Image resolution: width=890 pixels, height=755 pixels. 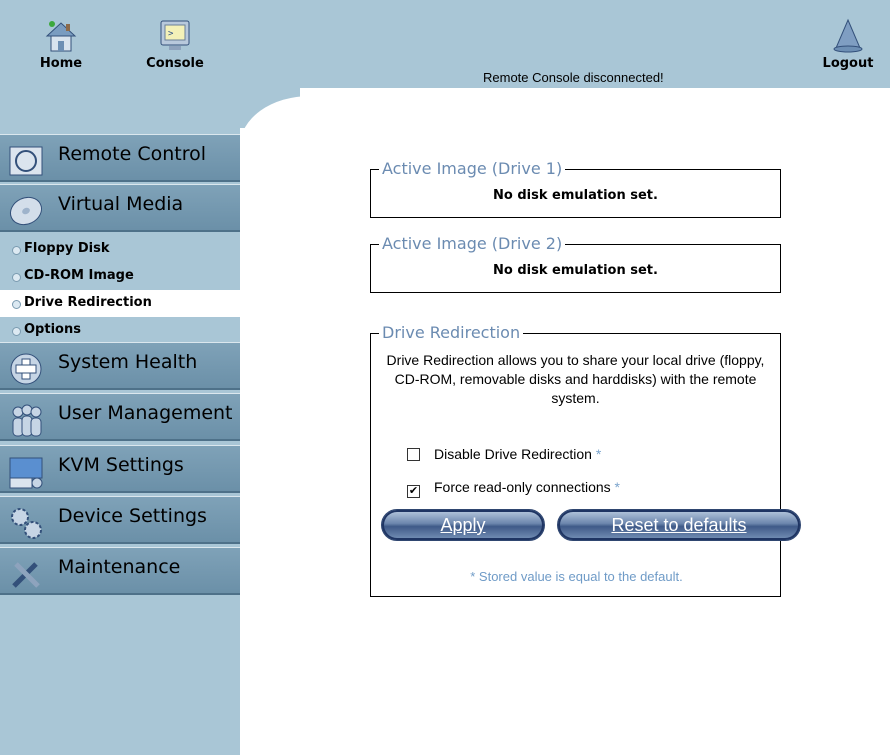 What do you see at coordinates (120, 330) in the screenshot?
I see `submenu-options: Options` at bounding box center [120, 330].